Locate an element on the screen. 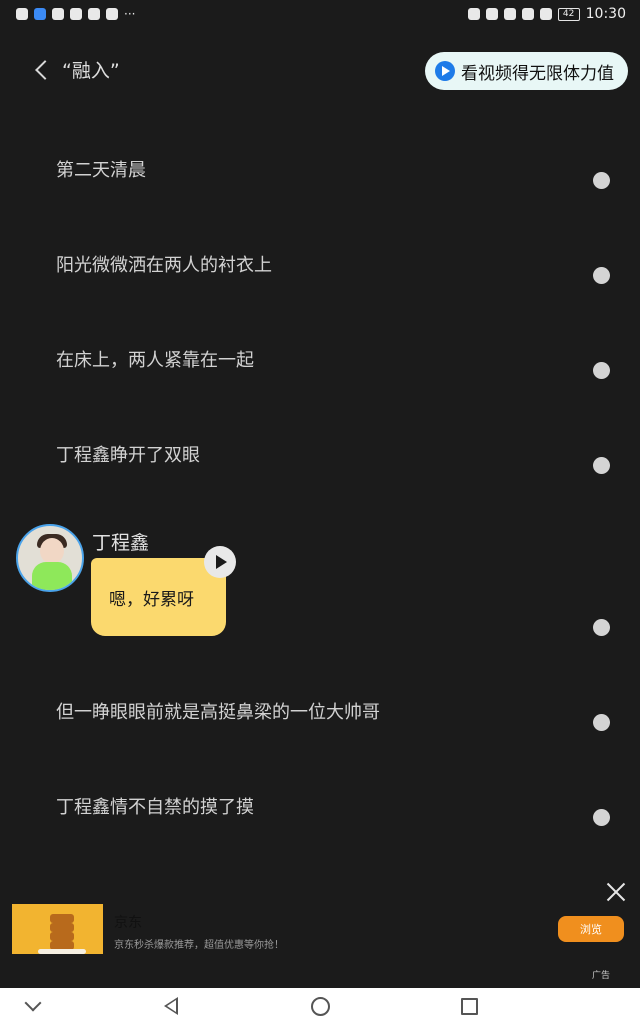 Image resolution: width=640 pixels, height=1024 pixels. ad-brand: 京东 is located at coordinates (128, 923).